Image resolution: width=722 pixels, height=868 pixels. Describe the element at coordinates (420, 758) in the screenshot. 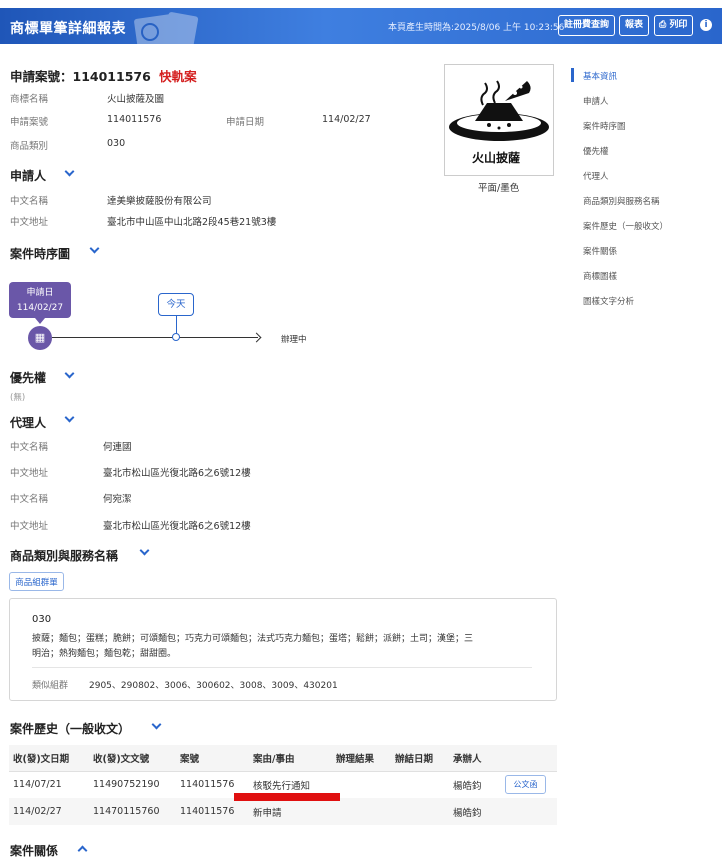

I see `column-header: 辦結日期` at that location.